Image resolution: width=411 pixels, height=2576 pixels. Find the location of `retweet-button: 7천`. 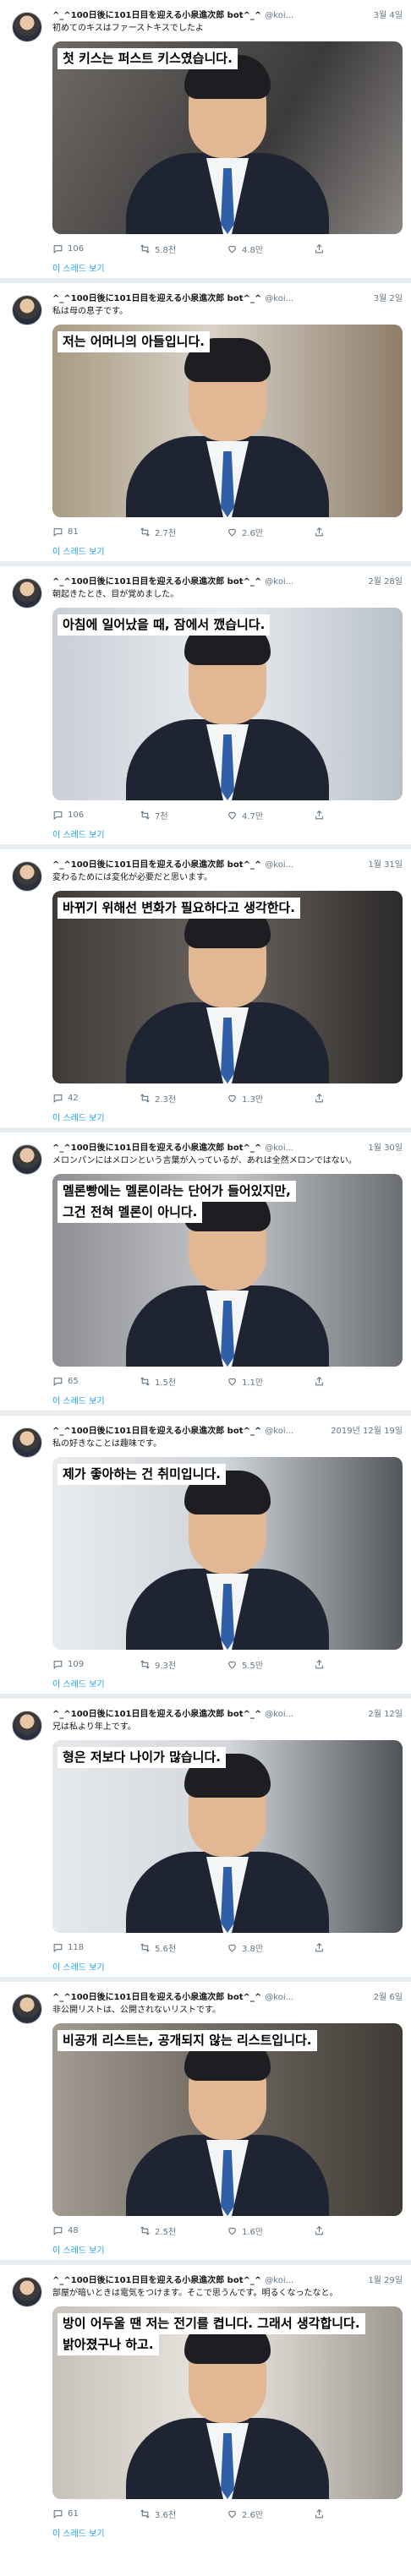

retweet-button: 7천 is located at coordinates (184, 815).